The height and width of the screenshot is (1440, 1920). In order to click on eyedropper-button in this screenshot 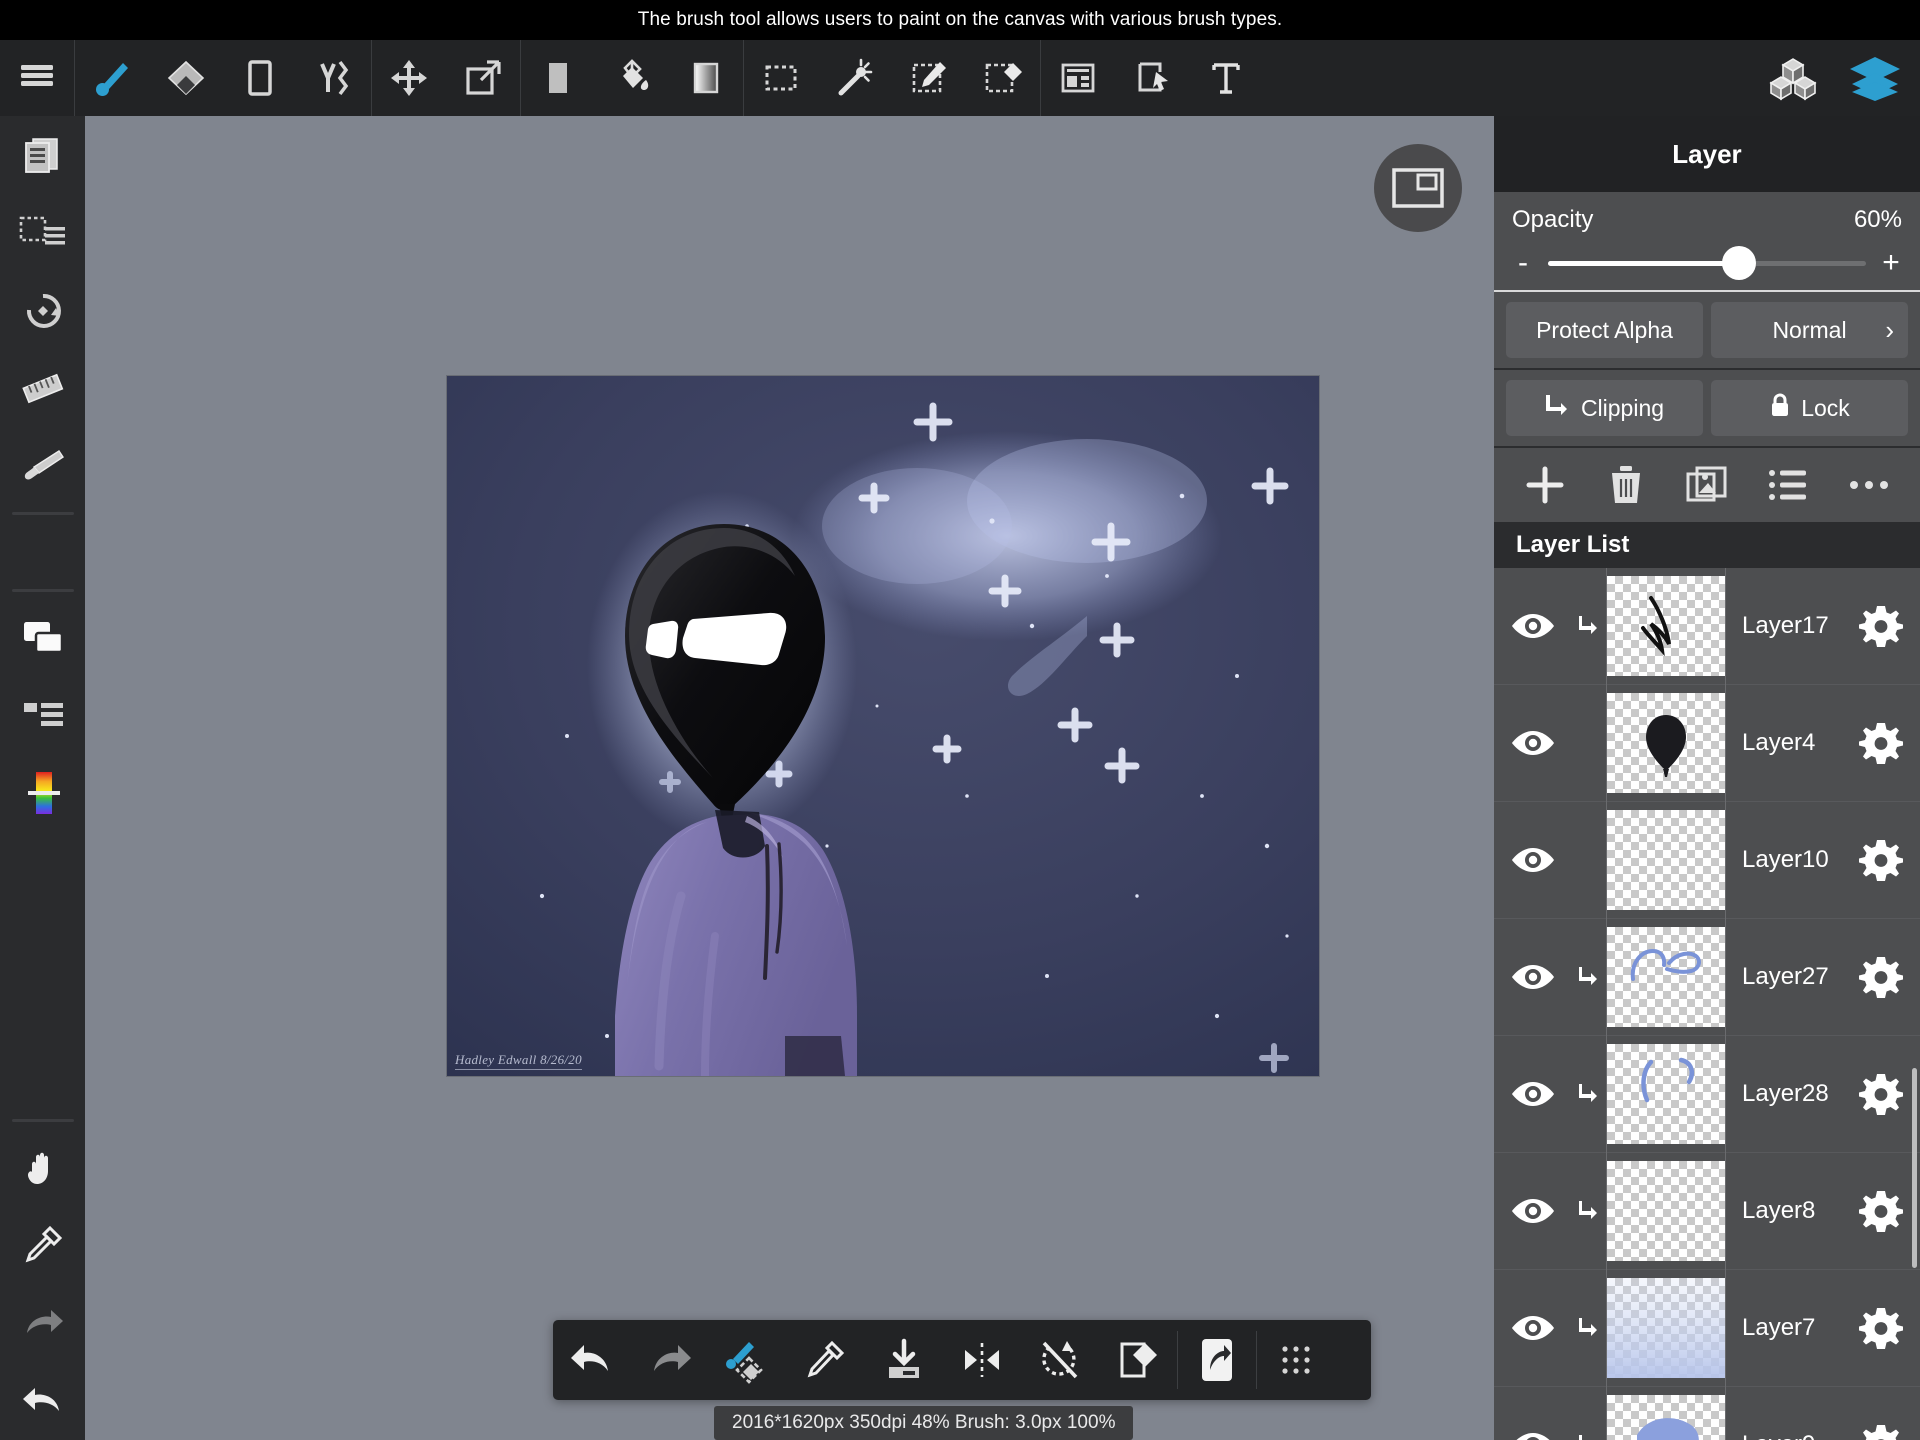, I will do `click(826, 1360)`.